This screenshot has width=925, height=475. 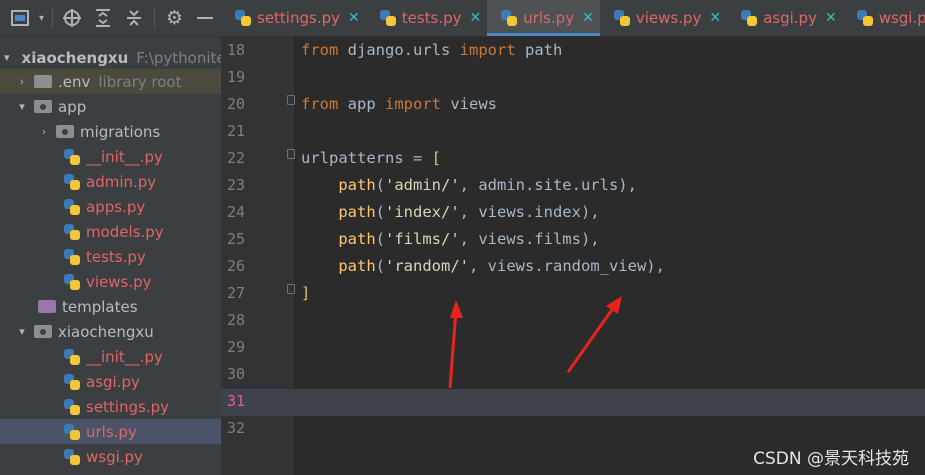 What do you see at coordinates (831, 459) in the screenshot?
I see `csdn-watermark: CSDN @景天科技苑` at bounding box center [831, 459].